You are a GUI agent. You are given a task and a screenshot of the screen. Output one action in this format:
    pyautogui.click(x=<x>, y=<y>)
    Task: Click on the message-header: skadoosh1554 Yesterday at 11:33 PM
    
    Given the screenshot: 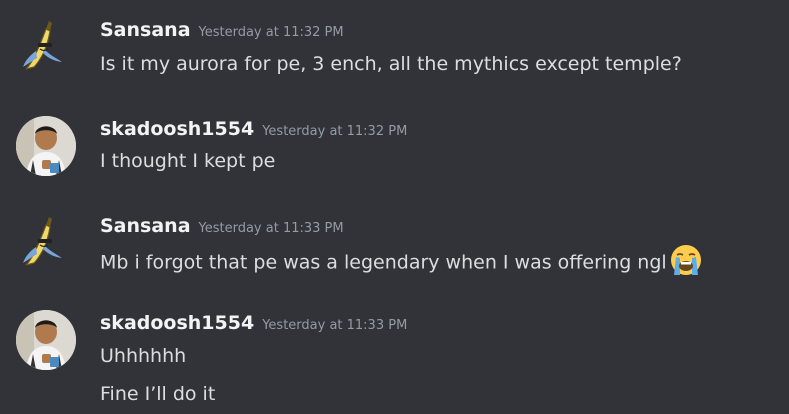 What is the action you would take?
    pyautogui.click(x=253, y=323)
    